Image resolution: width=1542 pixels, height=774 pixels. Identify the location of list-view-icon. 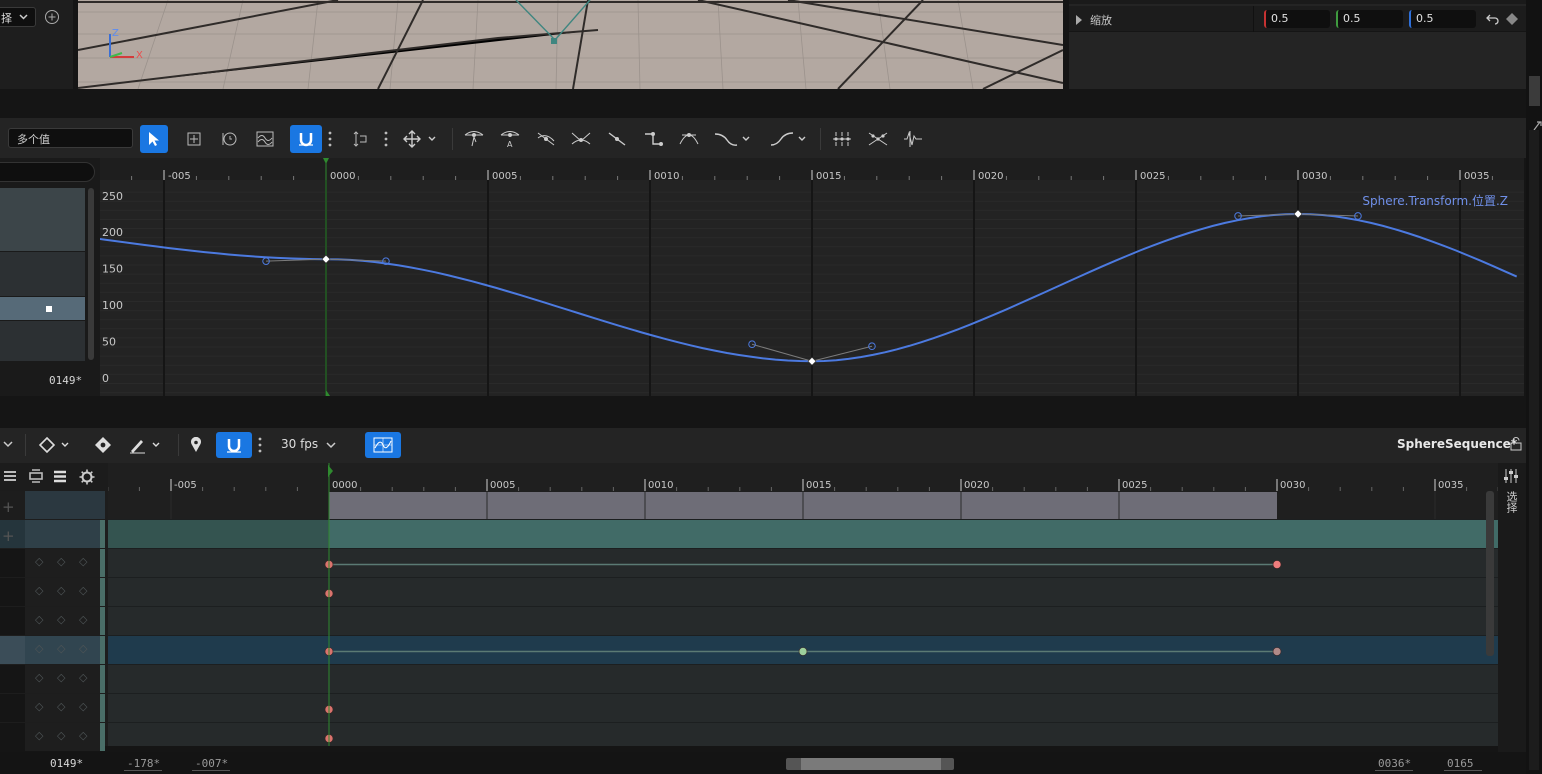
(60, 476).